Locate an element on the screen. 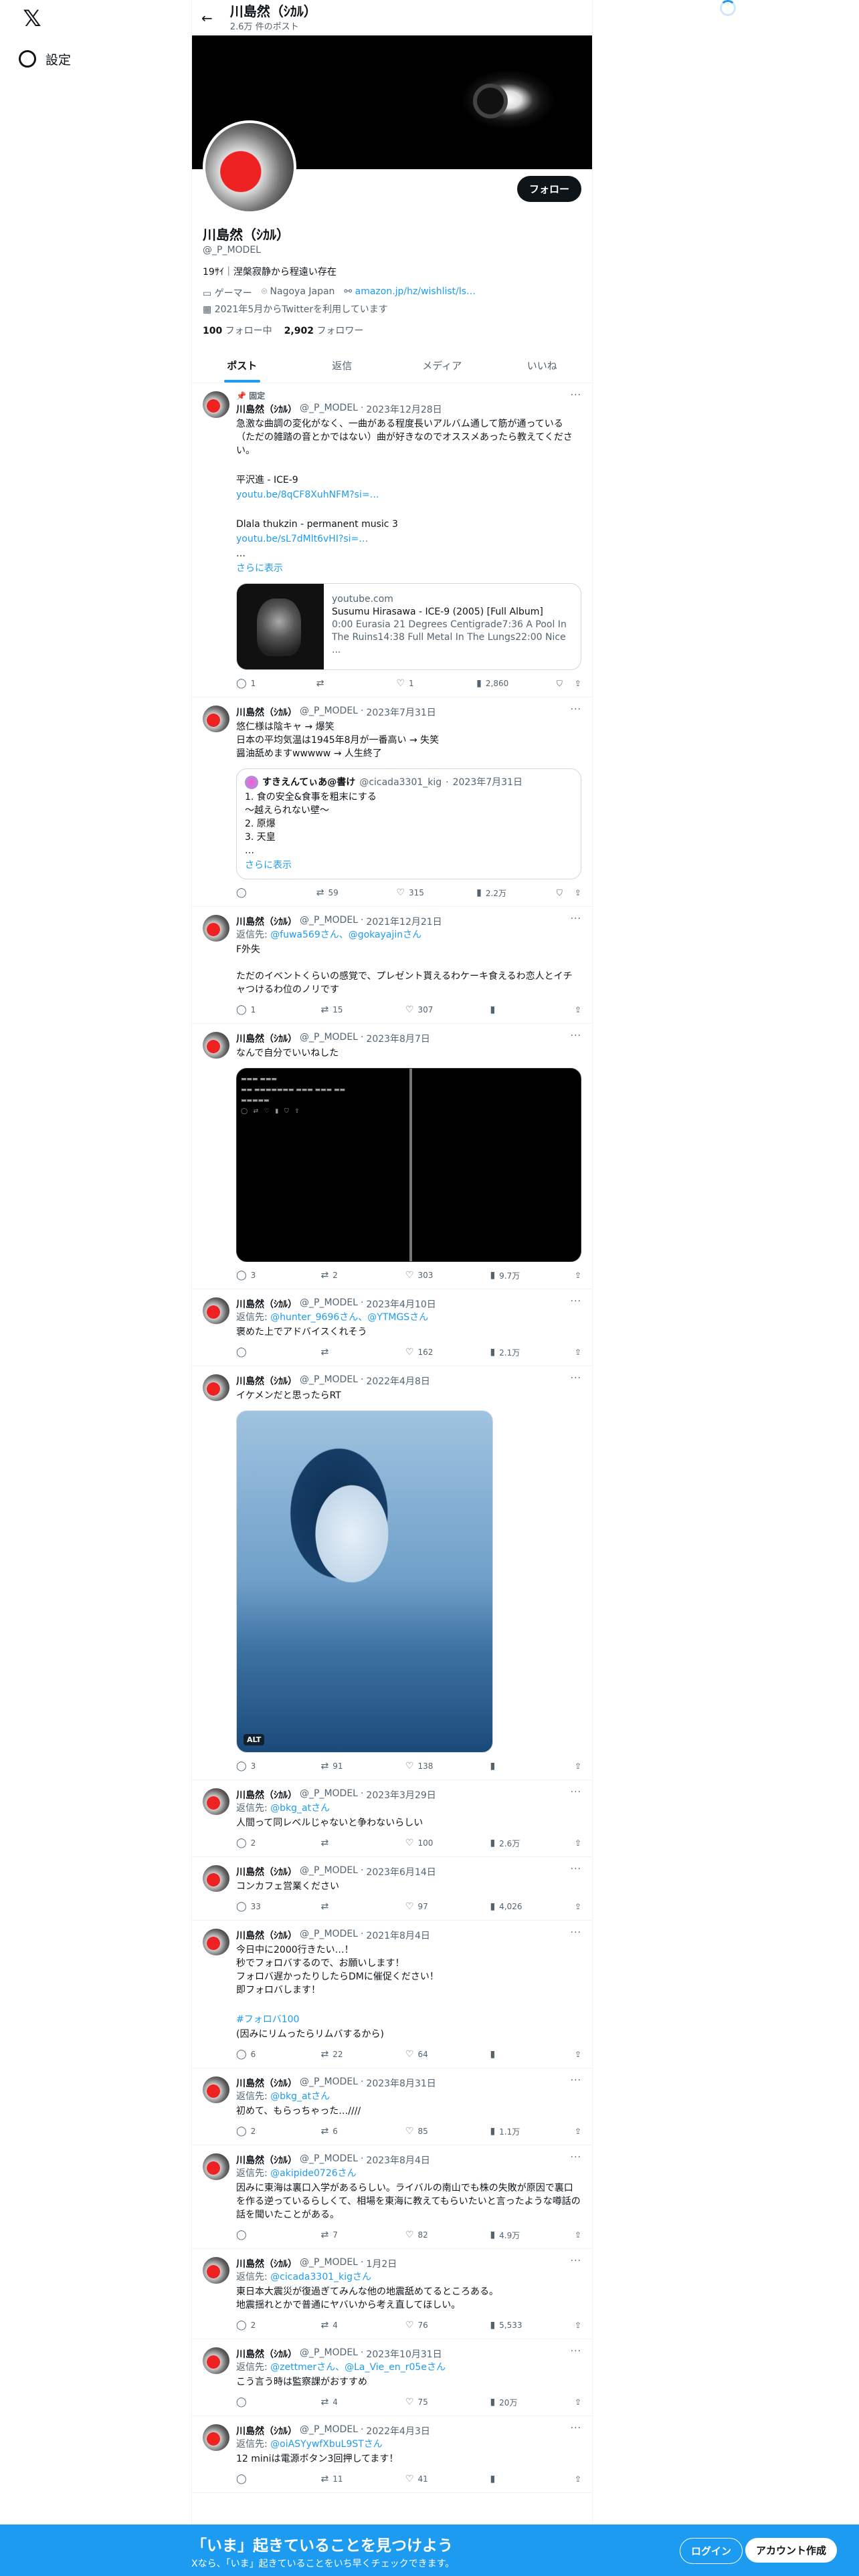 The image size is (859, 2576). login-button: ログイン is located at coordinates (711, 2551).